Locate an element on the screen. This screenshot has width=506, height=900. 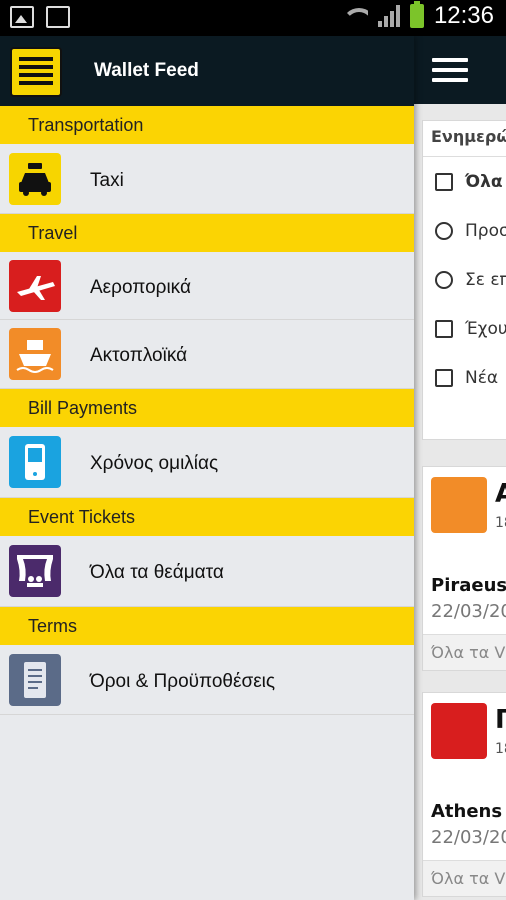
menu-item-label: Ακτοπλοϊκά is located at coordinates (139, 355).